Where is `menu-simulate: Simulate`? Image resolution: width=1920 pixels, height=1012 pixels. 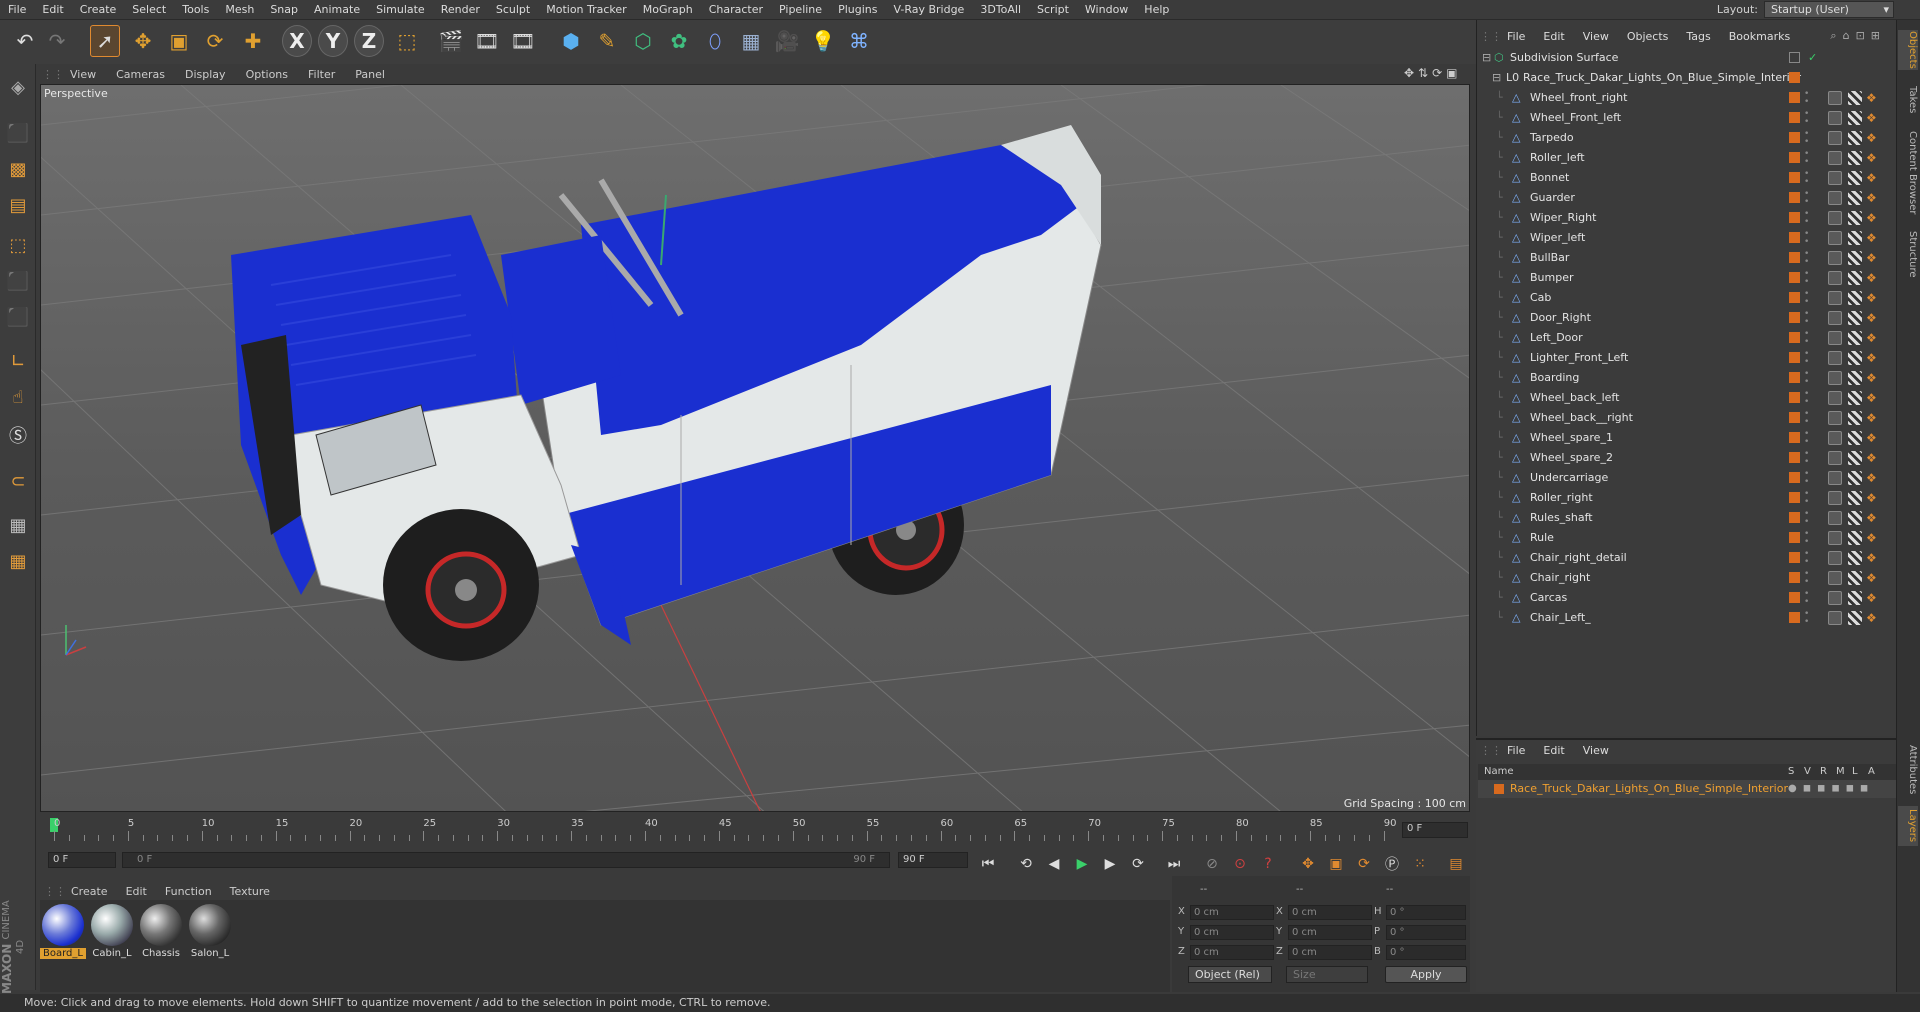
menu-simulate: Simulate is located at coordinates (400, 9).